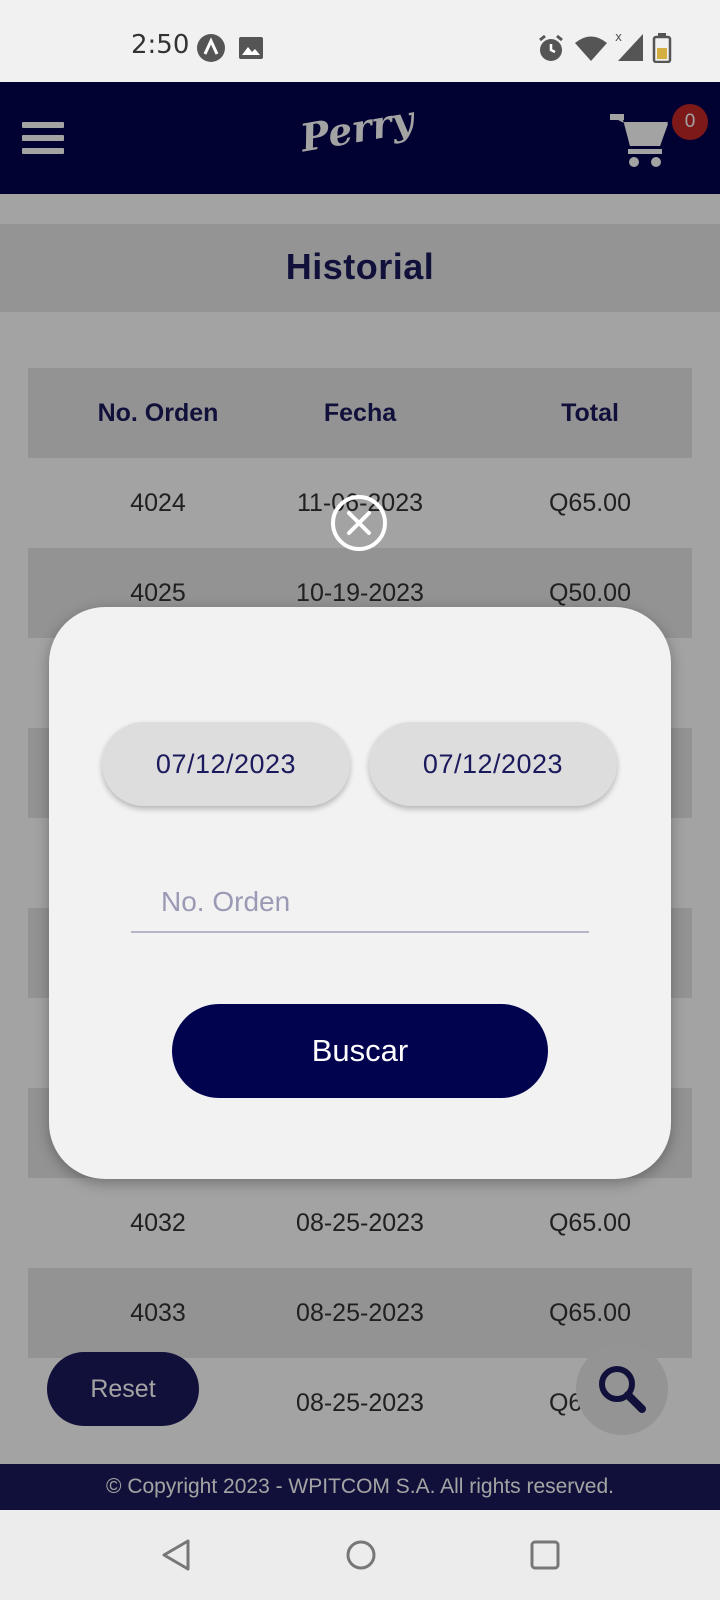 Image resolution: width=720 pixels, height=1600 pixels. What do you see at coordinates (176, 1555) in the screenshot?
I see `back-icon` at bounding box center [176, 1555].